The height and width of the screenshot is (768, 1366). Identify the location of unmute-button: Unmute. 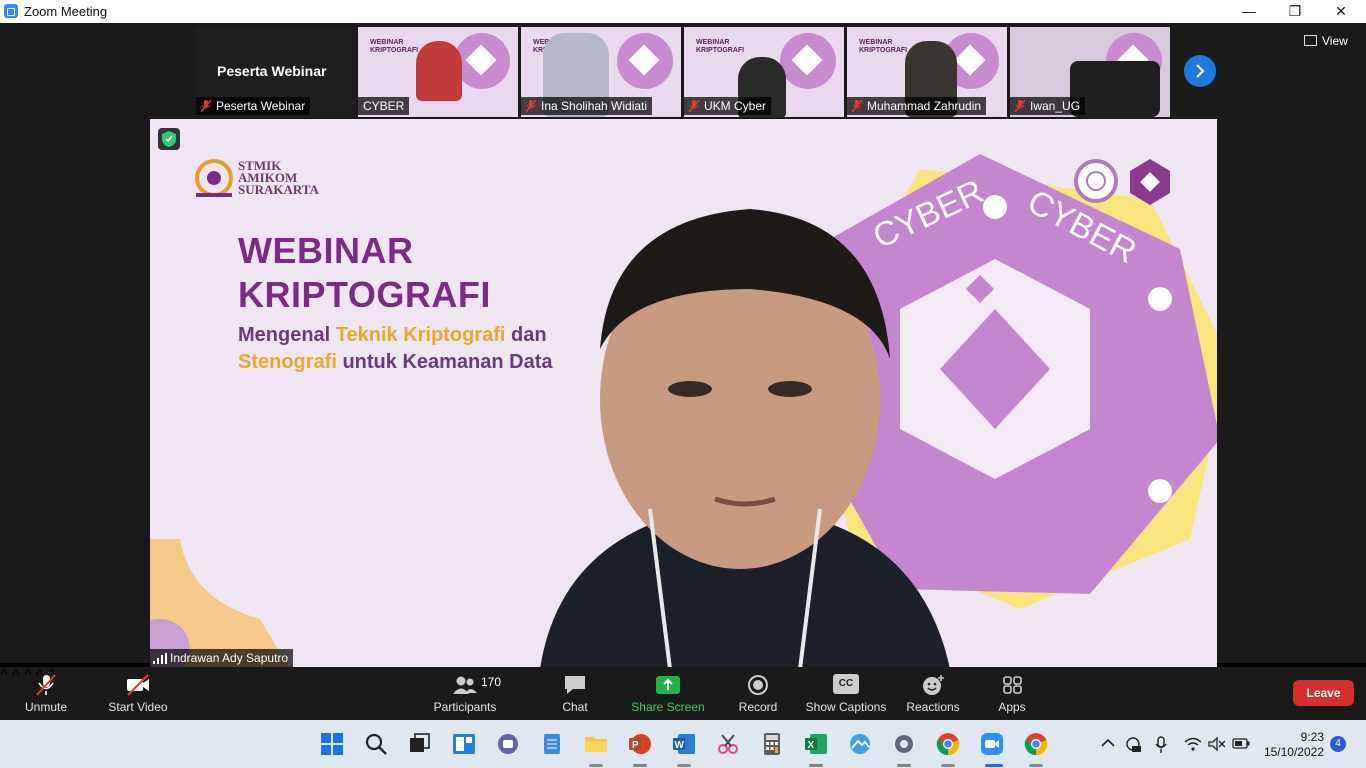
(46, 693).